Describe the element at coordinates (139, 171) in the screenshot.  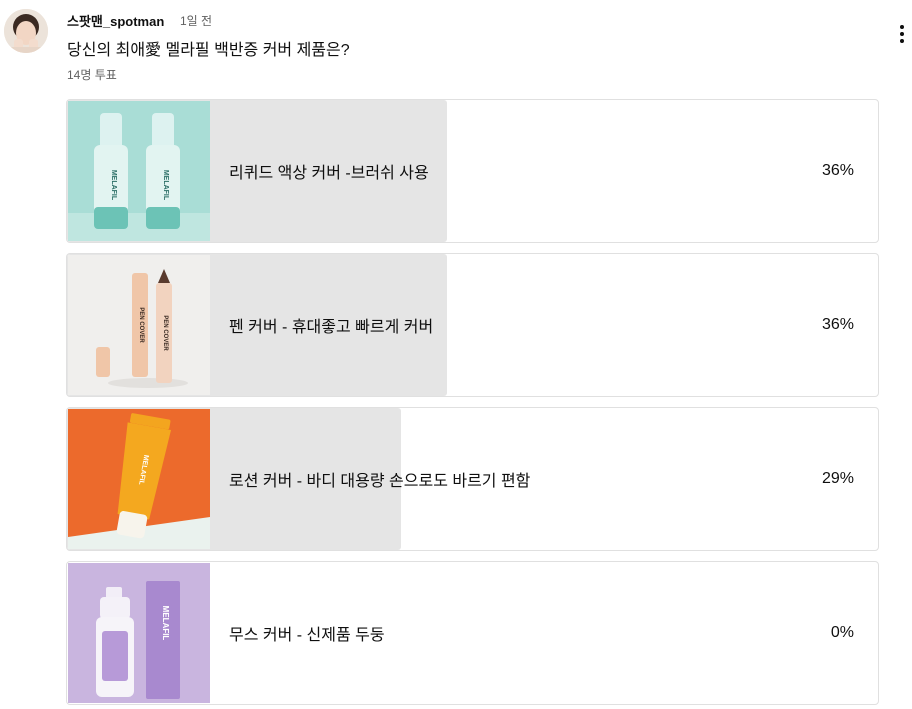
I see `liquid-cover-image: MELAFIL MELAFIL` at that location.